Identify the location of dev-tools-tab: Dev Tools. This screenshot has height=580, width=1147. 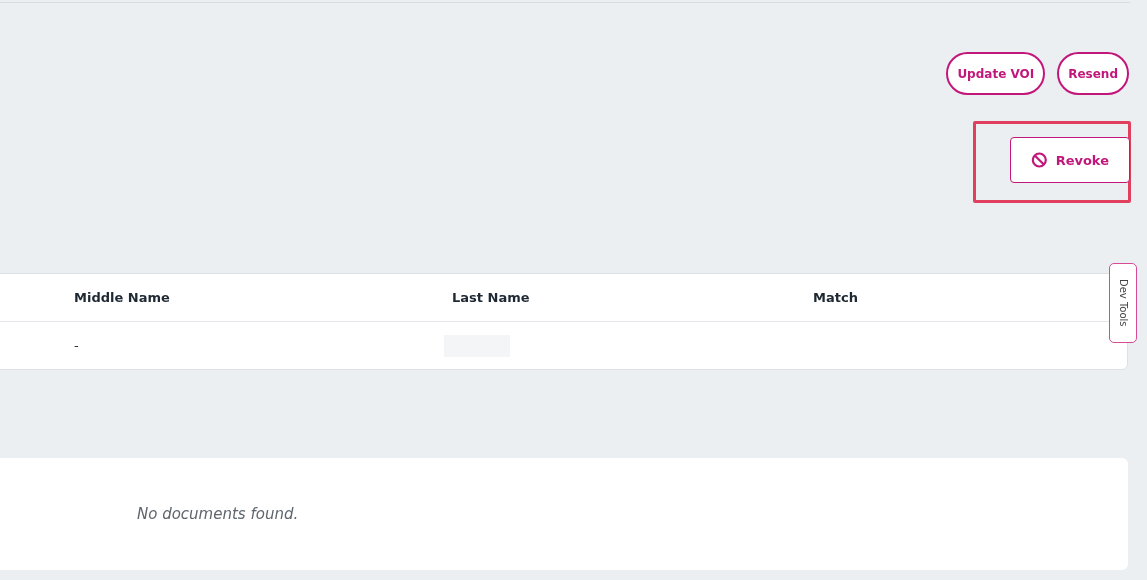
(1123, 303).